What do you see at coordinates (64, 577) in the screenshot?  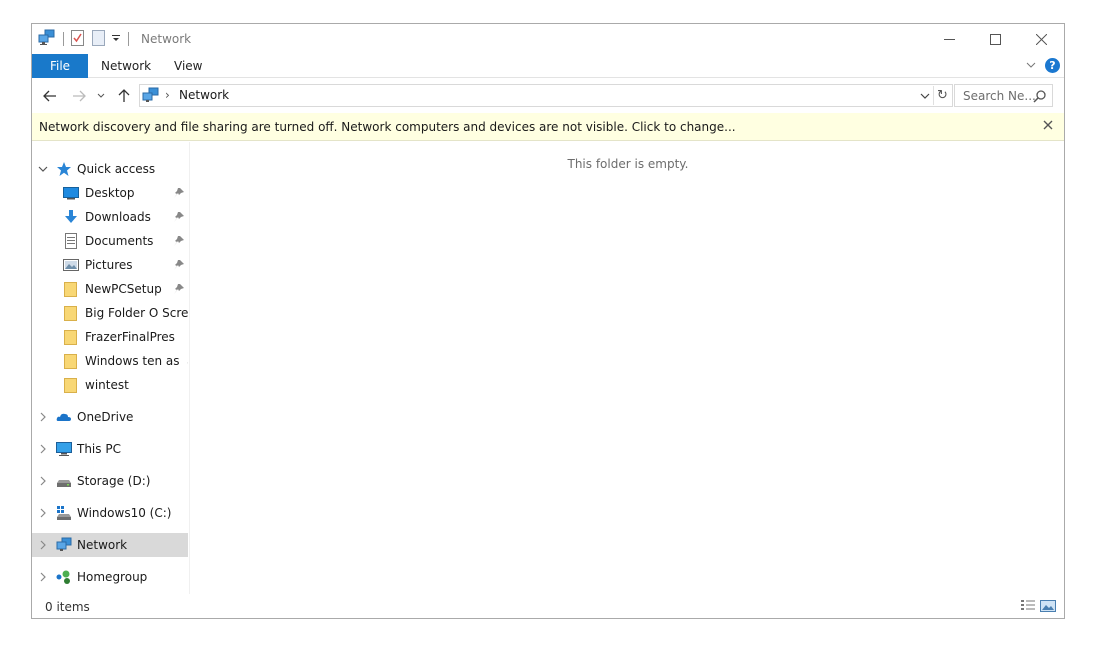 I see `homegroup-icon` at bounding box center [64, 577].